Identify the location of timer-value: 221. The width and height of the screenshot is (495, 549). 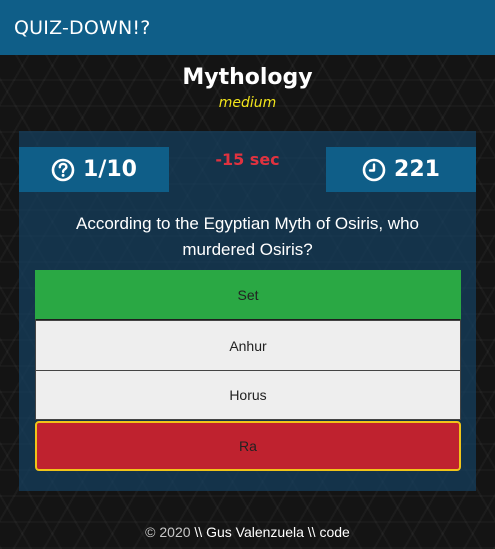
(417, 169).